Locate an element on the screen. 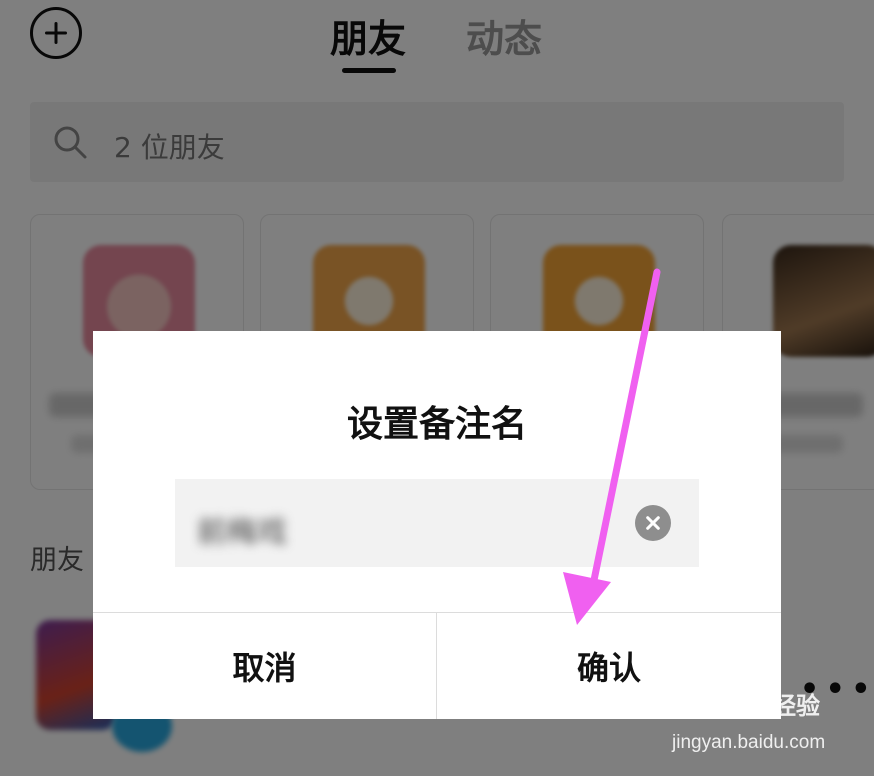  cancel-button: 取消 is located at coordinates (264, 666).